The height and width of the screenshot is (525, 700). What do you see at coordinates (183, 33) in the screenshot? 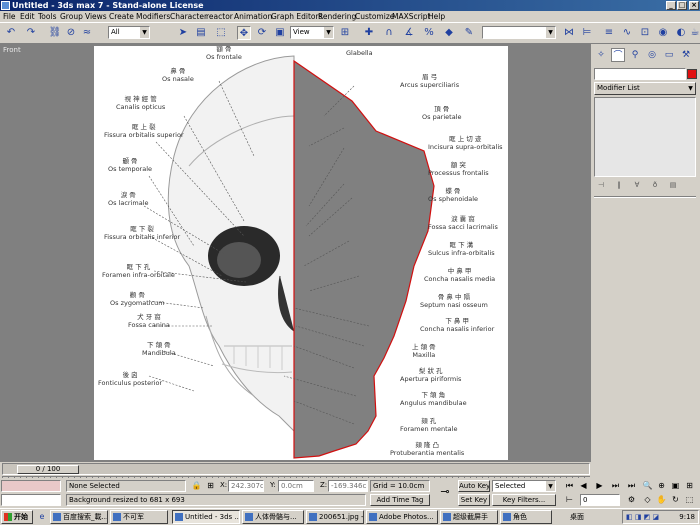
I see `select-object-icon: ➤` at bounding box center [183, 33].